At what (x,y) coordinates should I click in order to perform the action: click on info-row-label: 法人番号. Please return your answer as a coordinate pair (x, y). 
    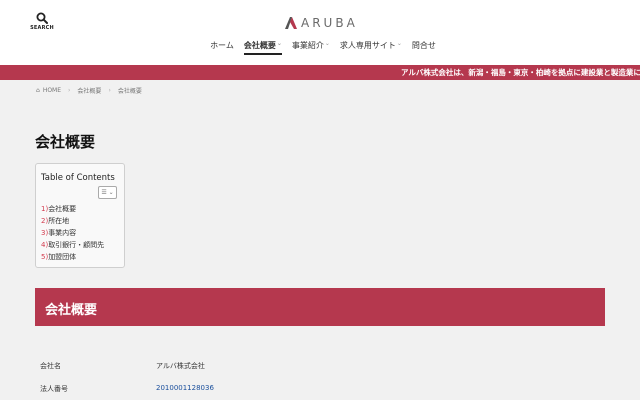
    Looking at the image, I should click on (54, 389).